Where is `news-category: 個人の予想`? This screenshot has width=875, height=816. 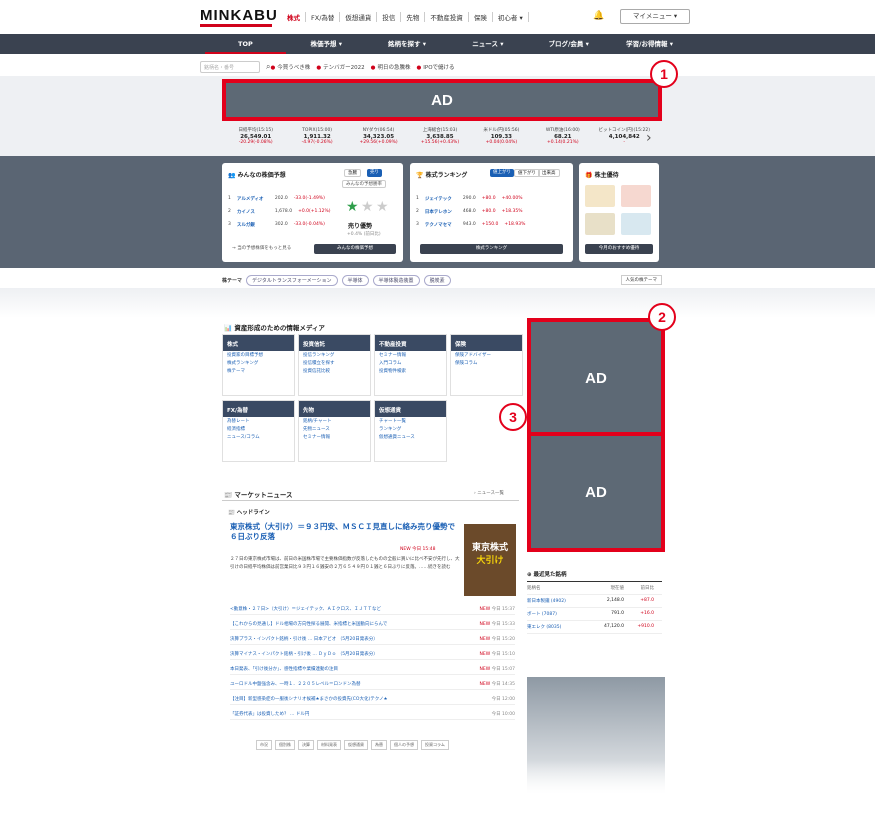 news-category: 個人の予想 is located at coordinates (404, 745).